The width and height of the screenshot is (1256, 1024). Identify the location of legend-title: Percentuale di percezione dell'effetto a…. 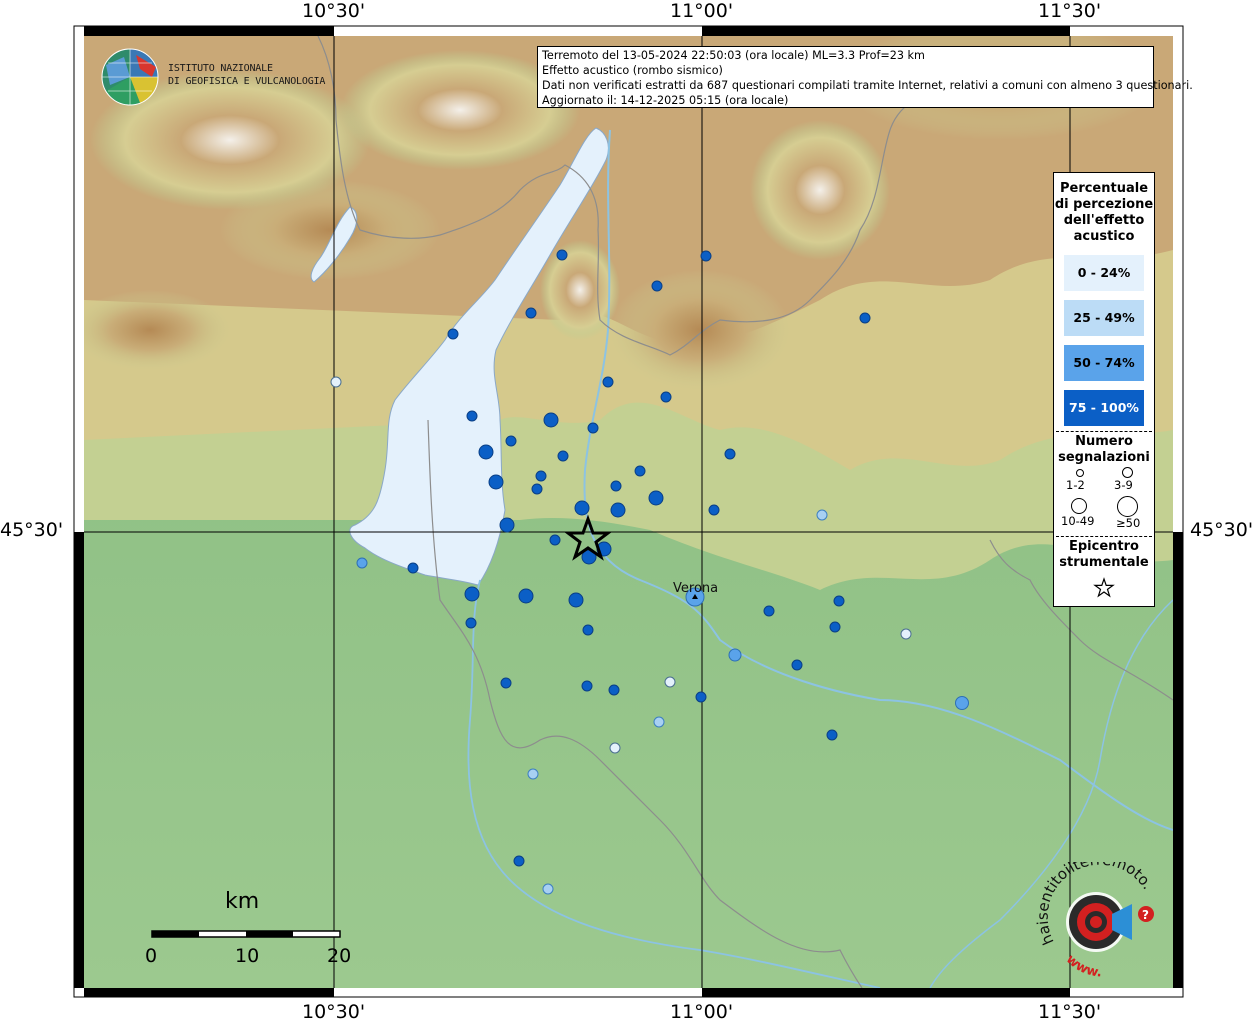
(1104, 212).